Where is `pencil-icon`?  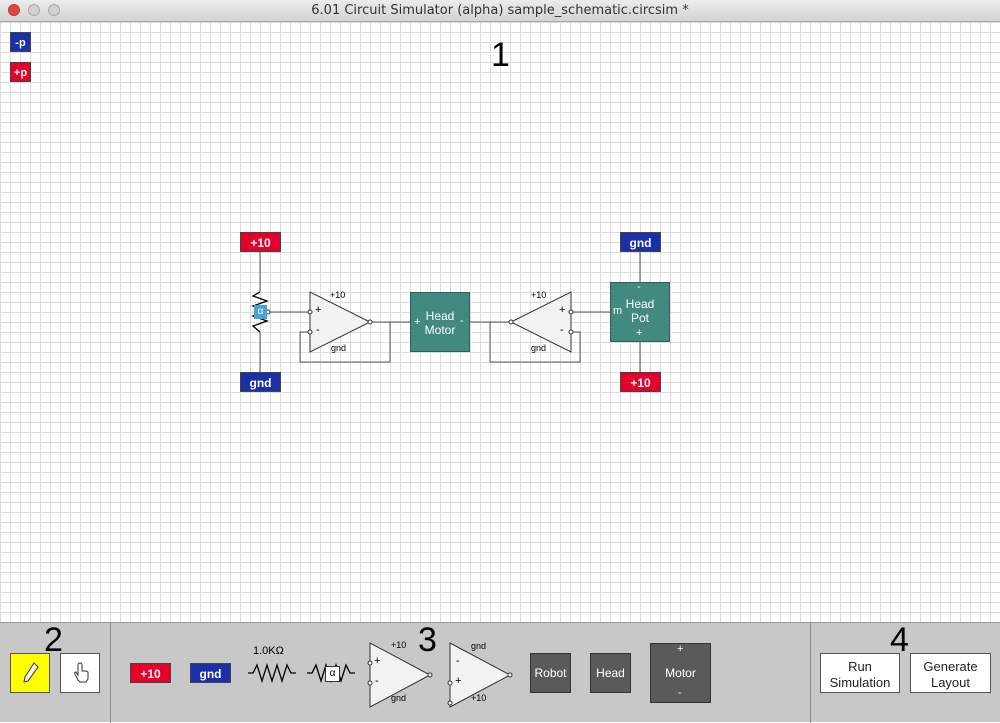 pencil-icon is located at coordinates (31, 672).